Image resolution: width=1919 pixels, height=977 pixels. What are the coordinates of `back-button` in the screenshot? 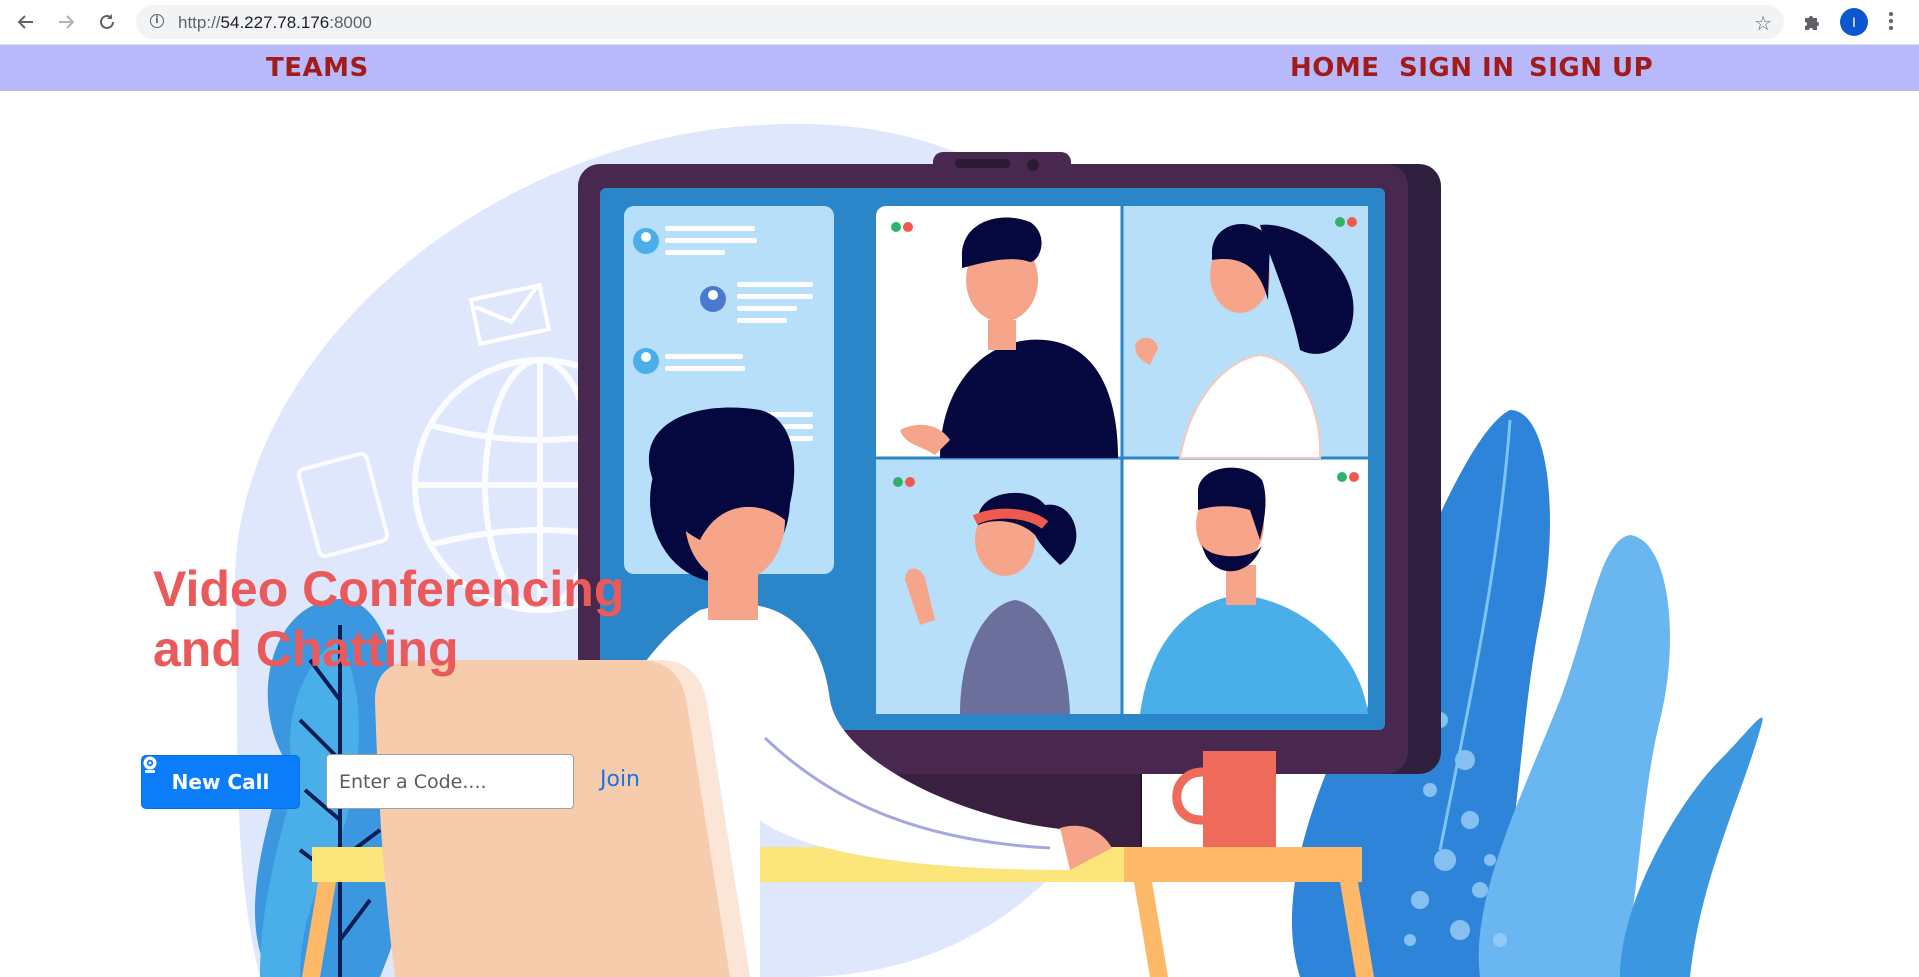 It's located at (26, 22).